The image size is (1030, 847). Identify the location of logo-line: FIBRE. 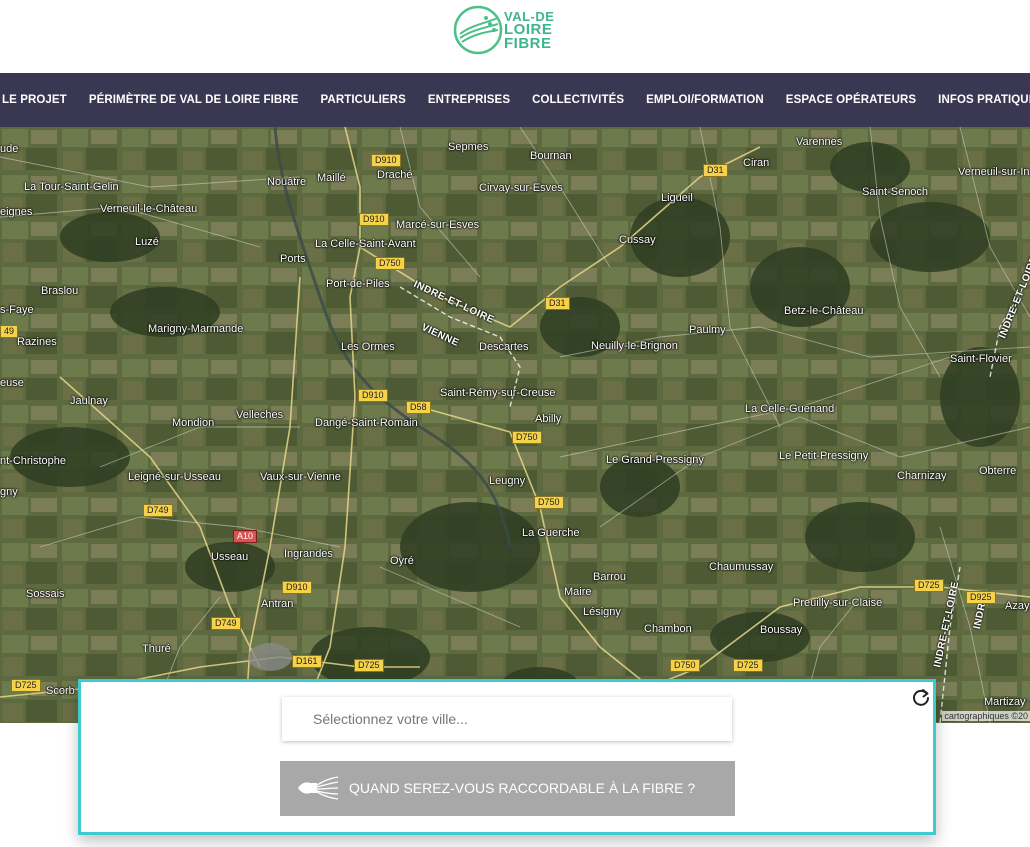
(528, 43).